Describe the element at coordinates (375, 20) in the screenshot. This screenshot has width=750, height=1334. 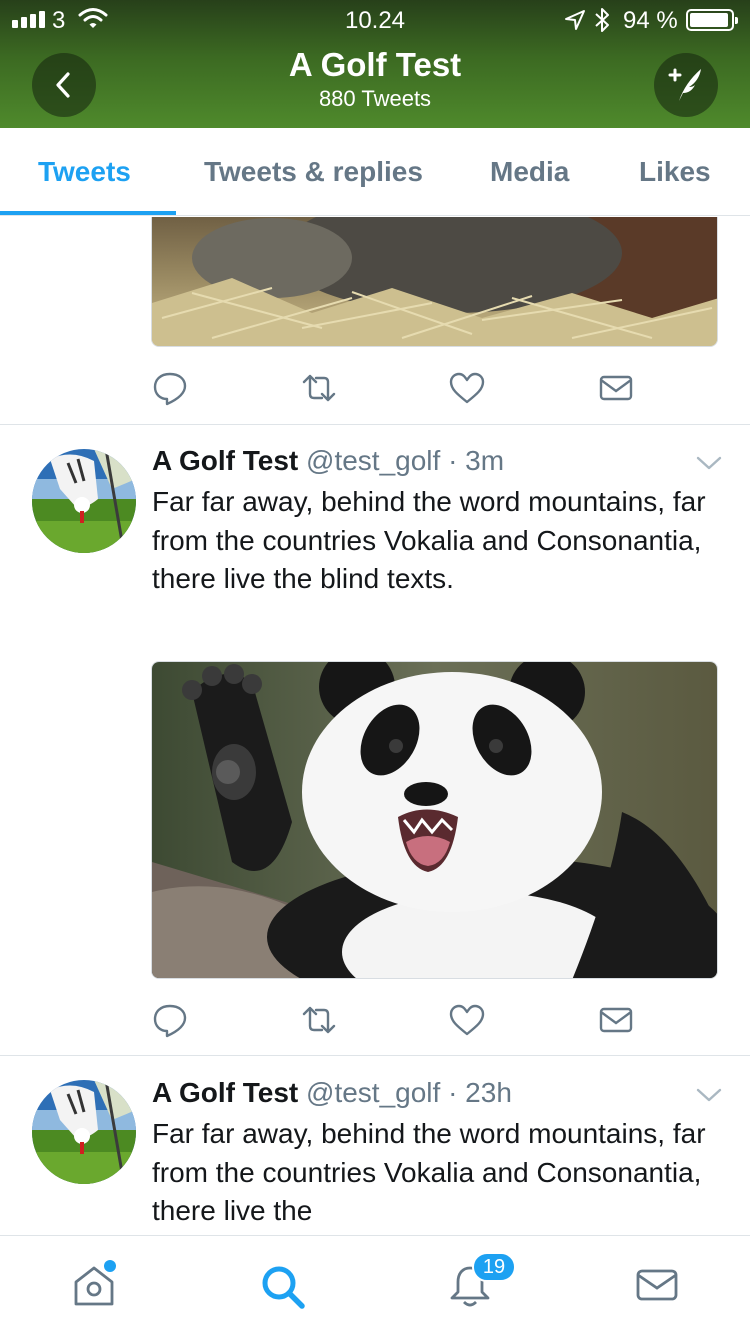
I see `status-bar: 3 10.24 94 %` at that location.